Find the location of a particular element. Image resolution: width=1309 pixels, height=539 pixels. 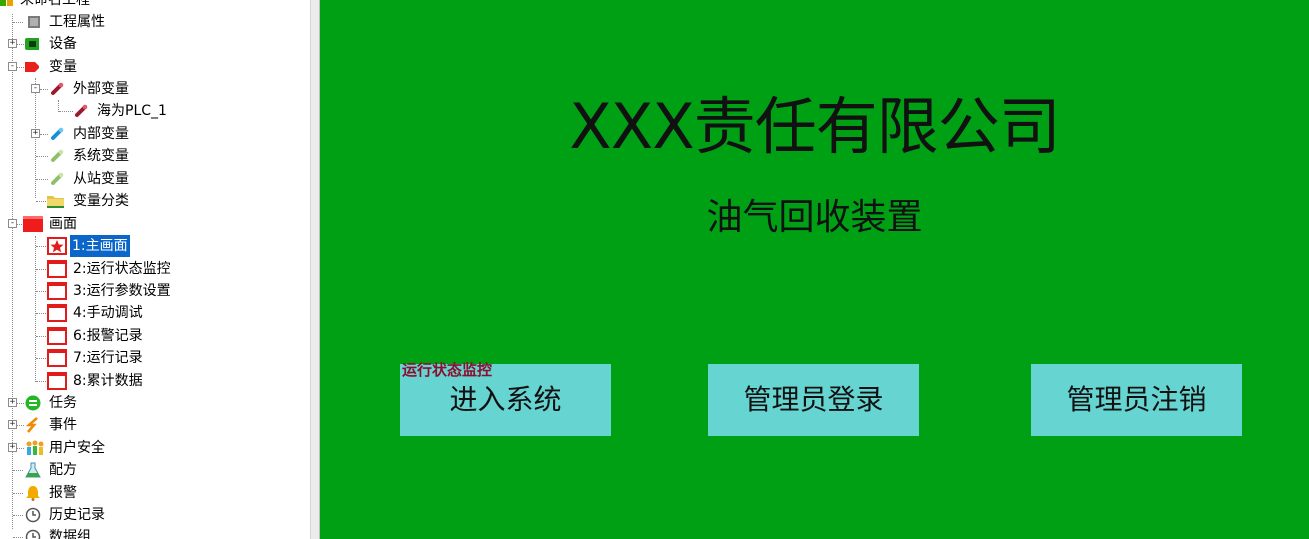

task-icon is located at coordinates (33, 403).